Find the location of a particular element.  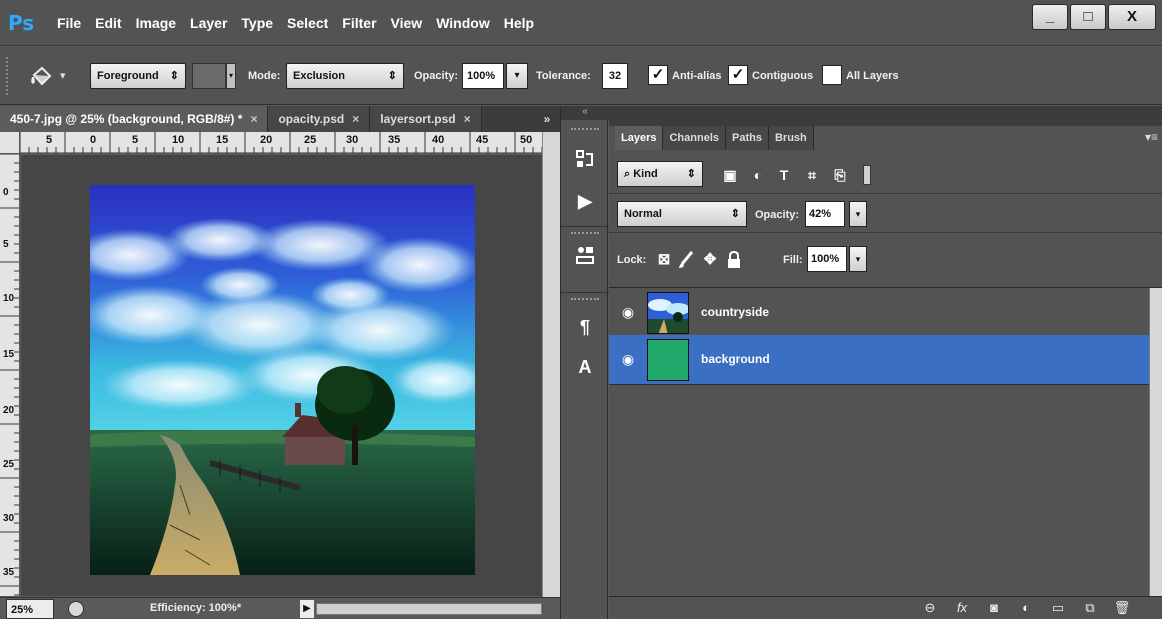

lock-all-icon is located at coordinates (734, 260).